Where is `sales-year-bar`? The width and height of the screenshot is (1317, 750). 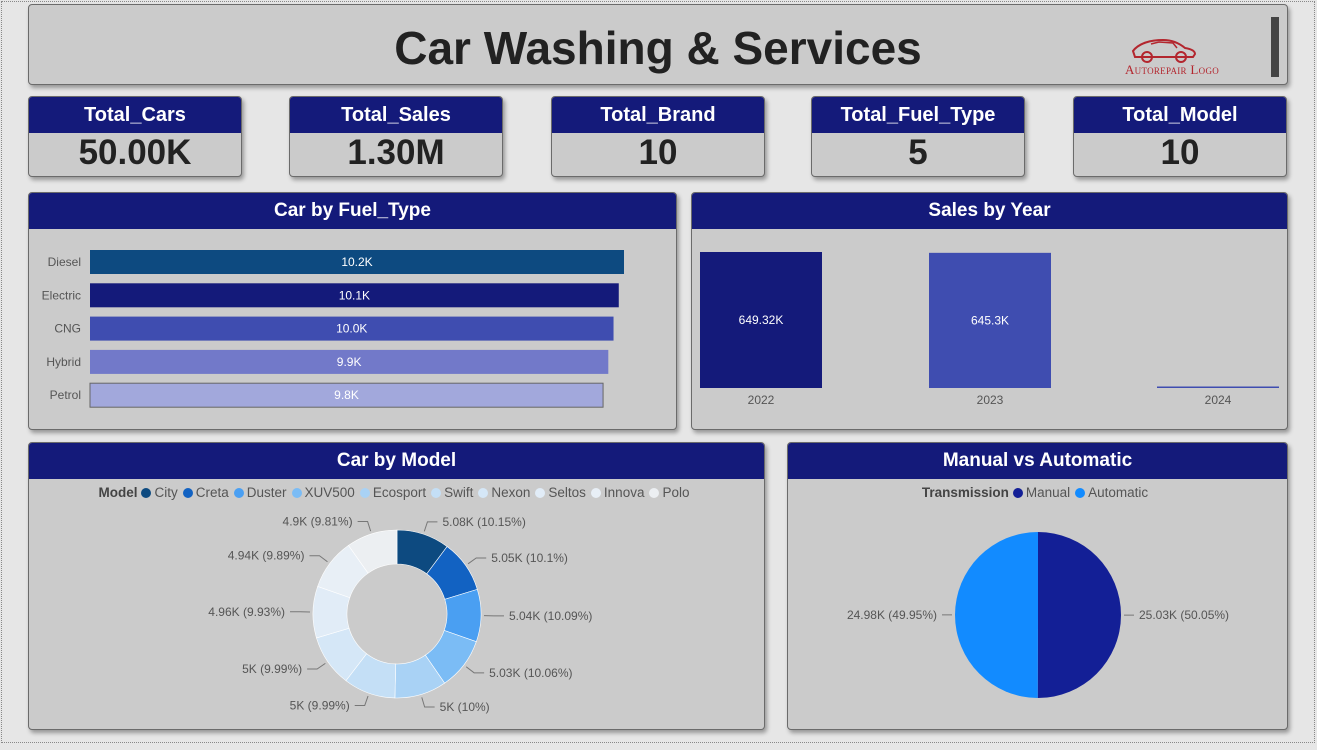
sales-year-bar is located at coordinates (1218, 387).